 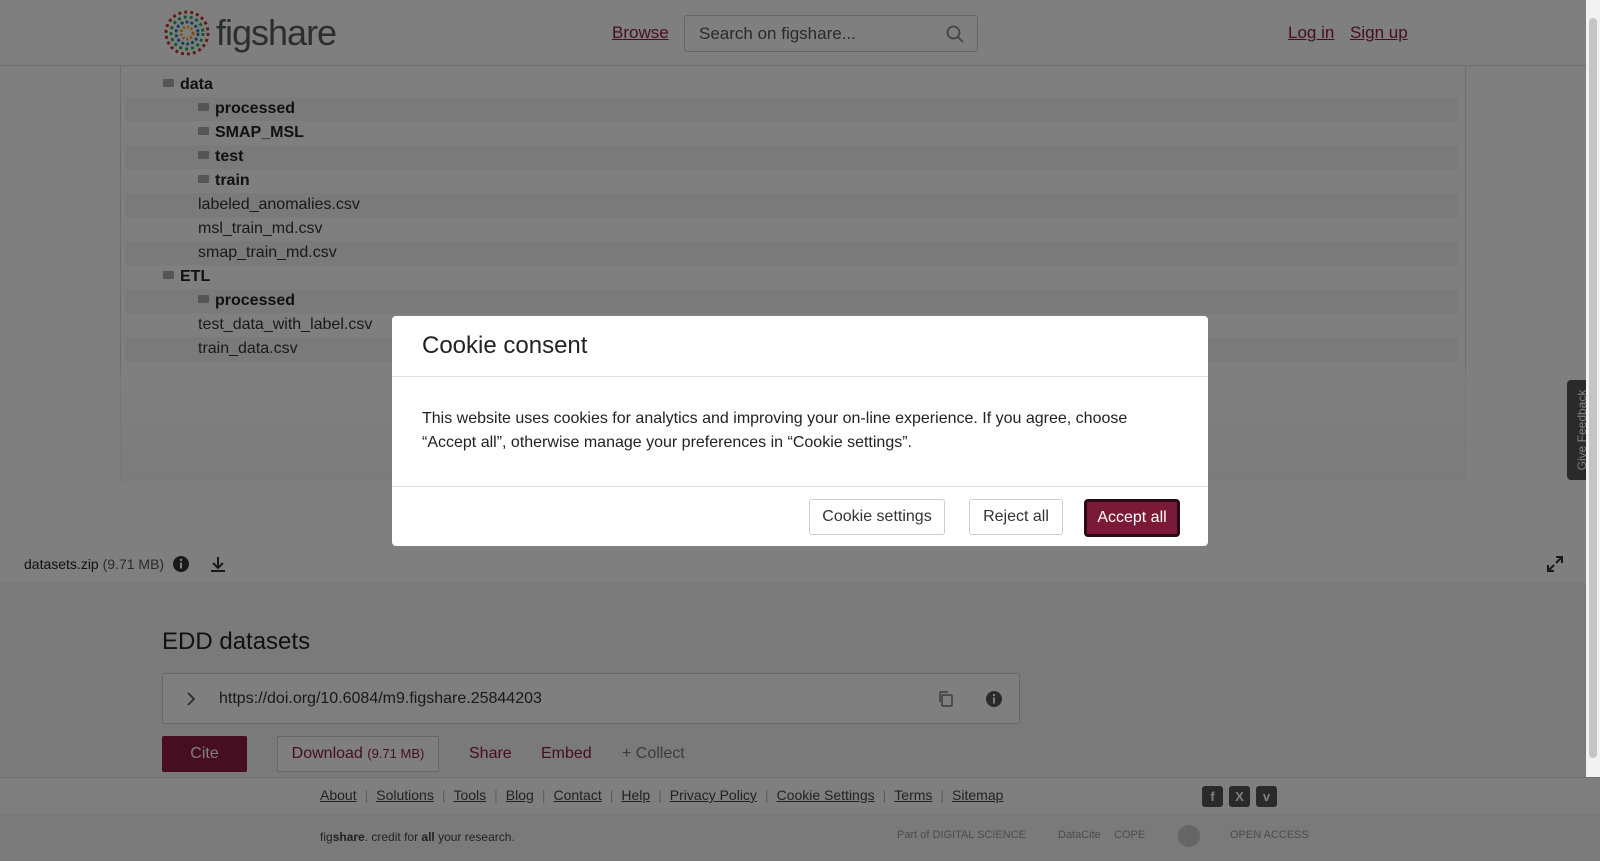 What do you see at coordinates (800, 516) in the screenshot?
I see `modal-footer: Cookie settings Reject all Accept all` at bounding box center [800, 516].